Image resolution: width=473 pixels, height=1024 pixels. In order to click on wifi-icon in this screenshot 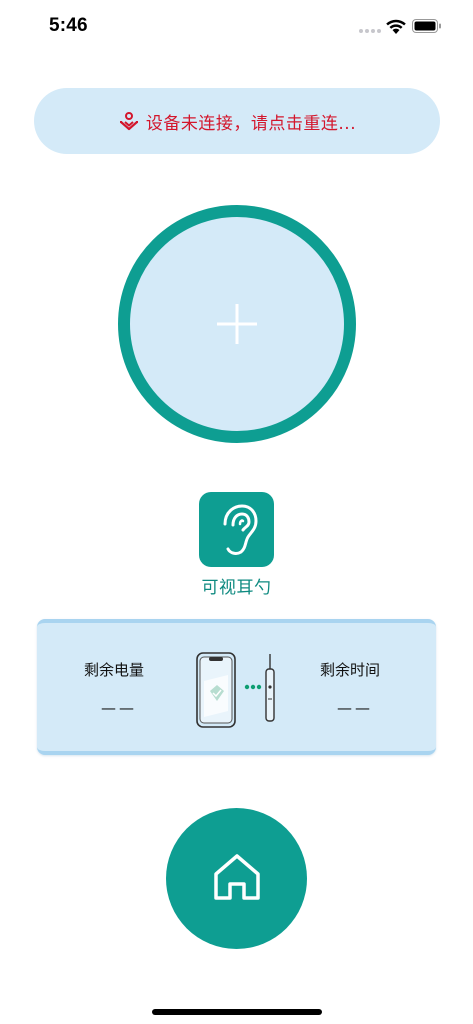, I will do `click(396, 26)`.